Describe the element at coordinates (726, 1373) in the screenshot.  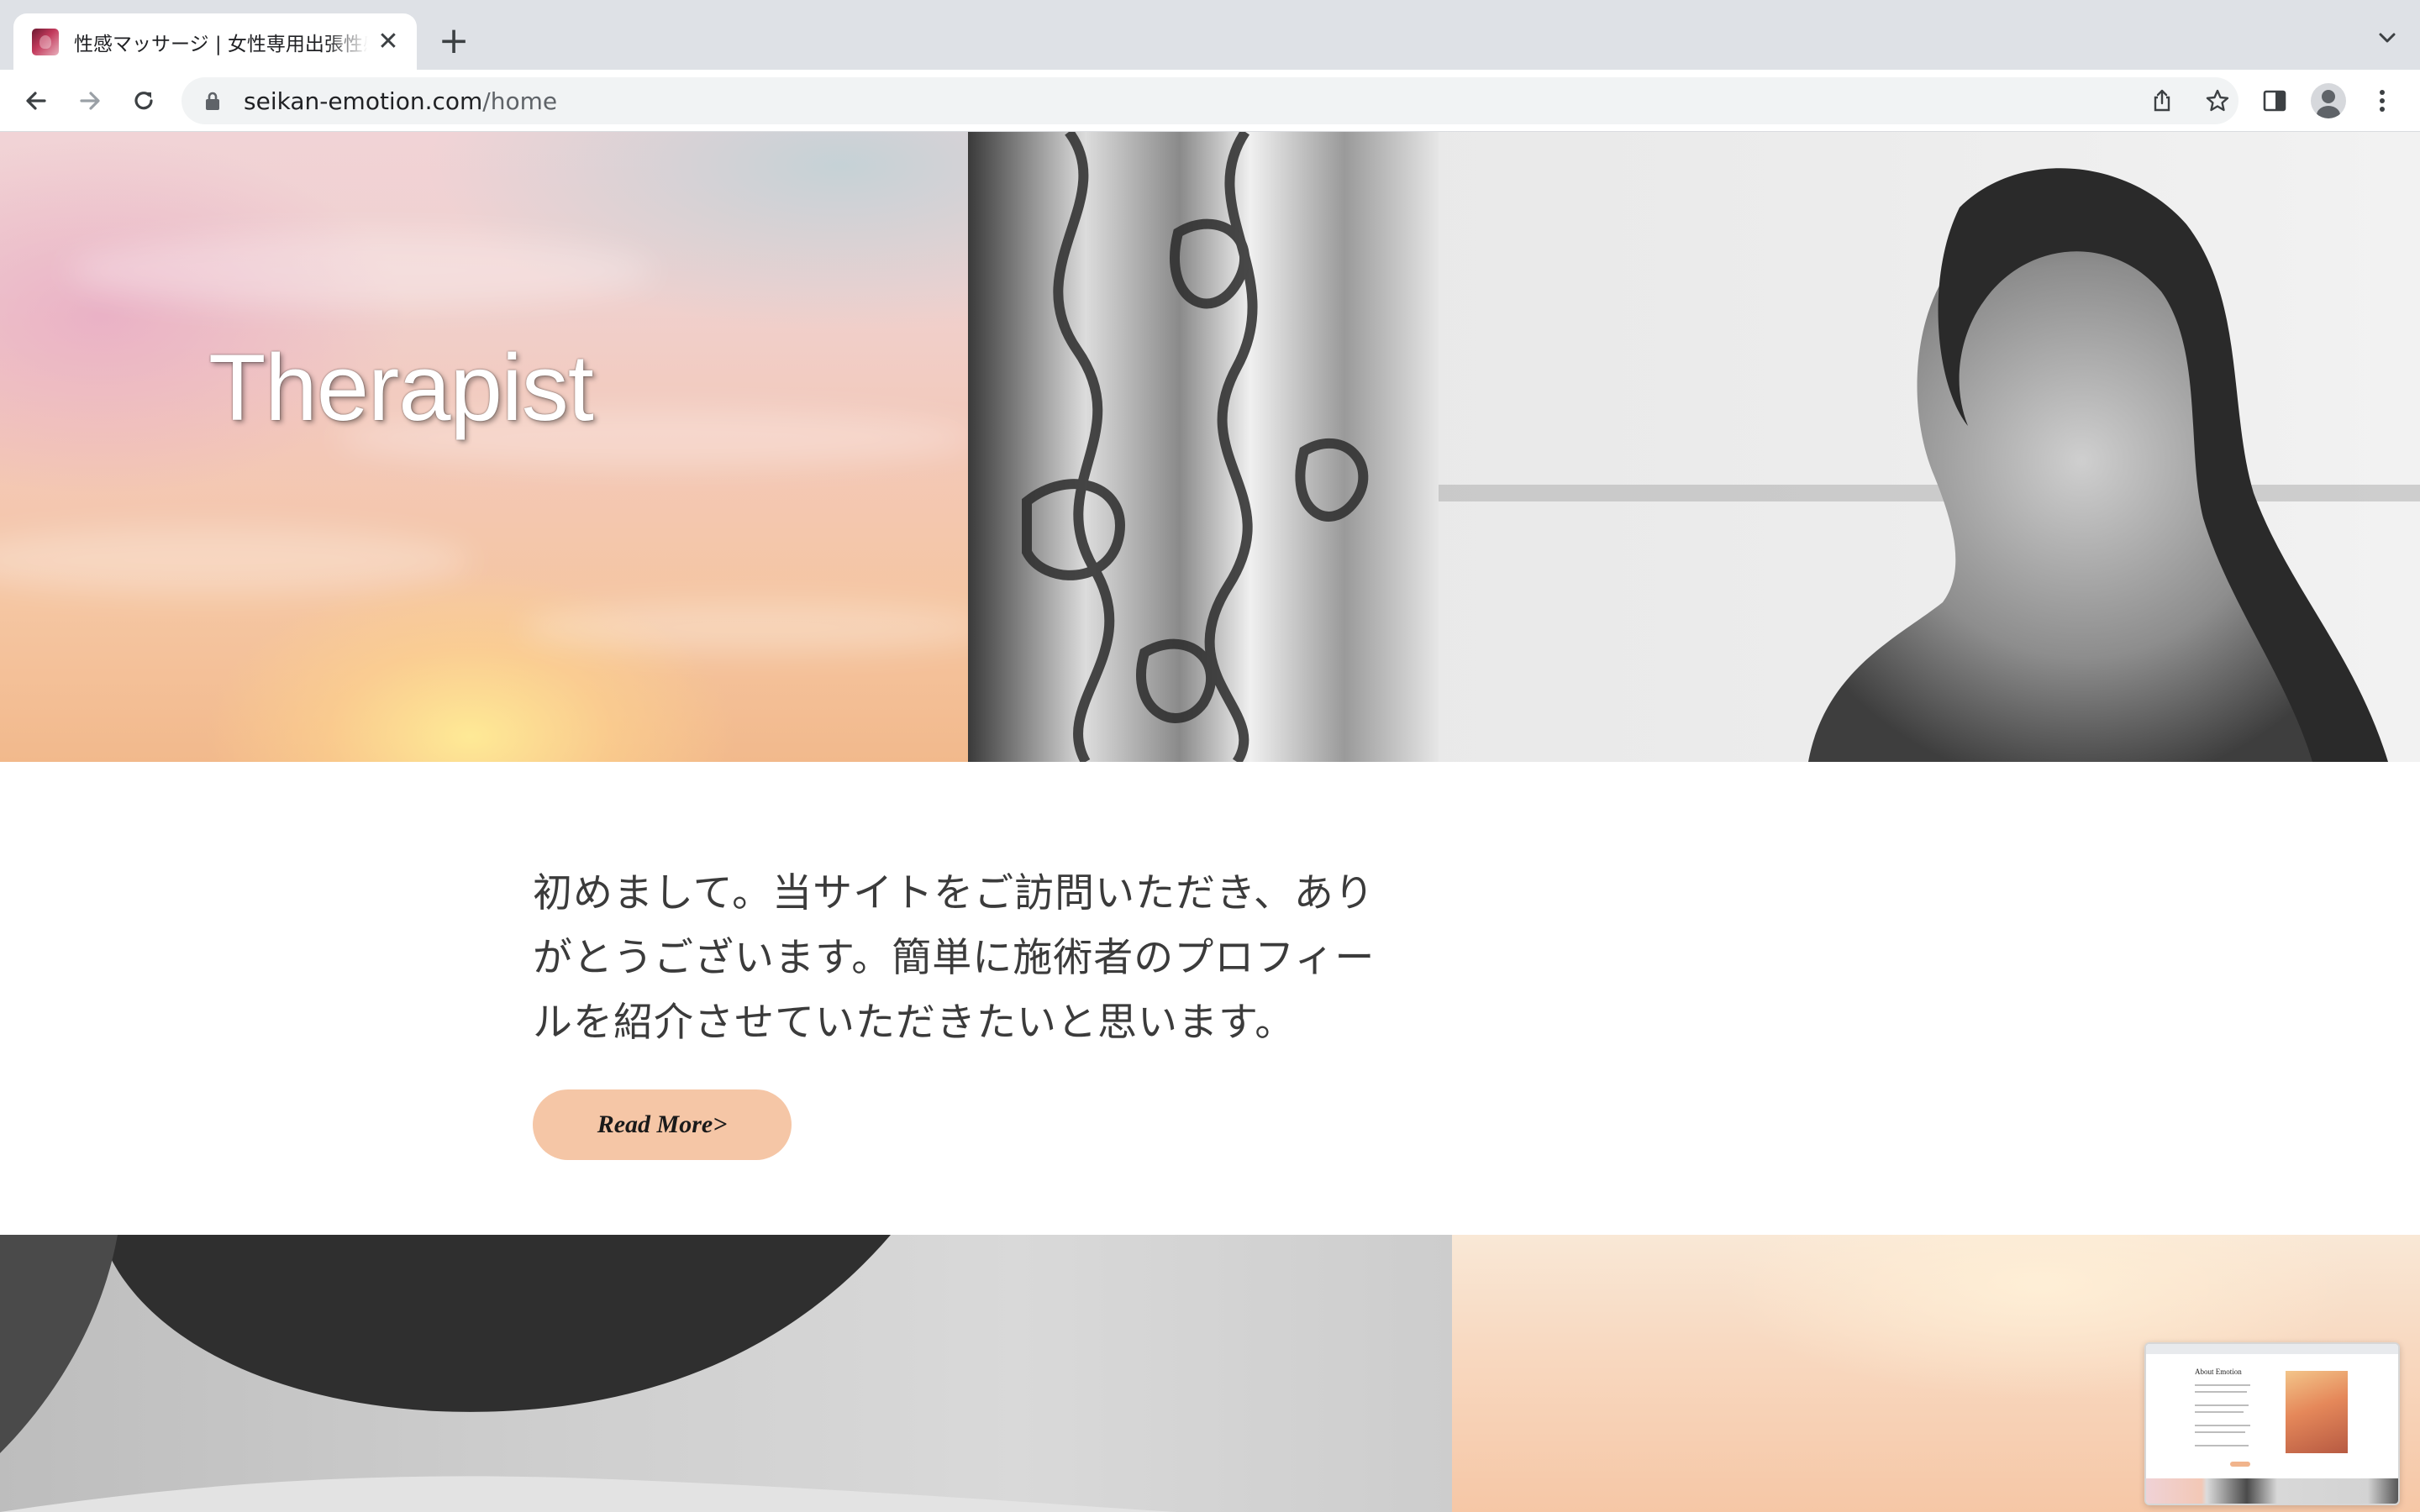
I see `bw-portrait-image` at that location.